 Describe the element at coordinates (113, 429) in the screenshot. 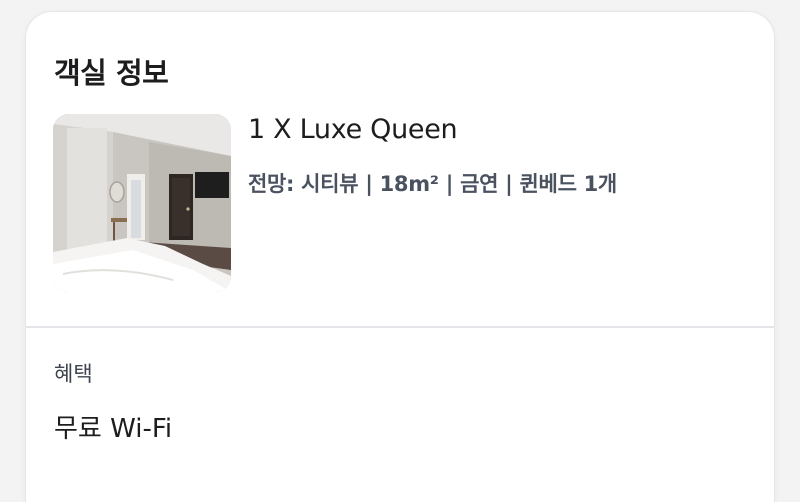

I see `benefit-wifi: 무료 Wi-Fi` at that location.